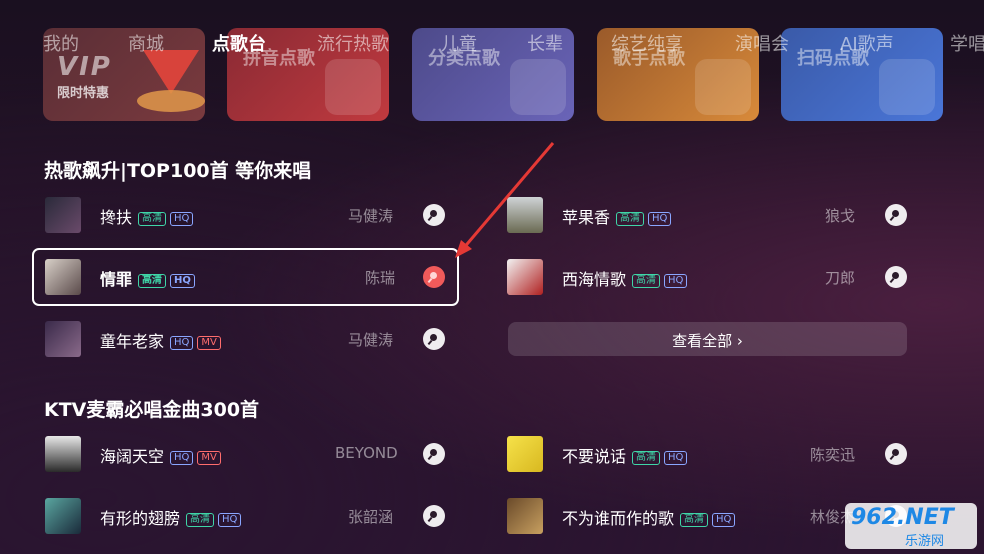 The image size is (984, 554). I want to click on annotation-arrow-icon, so click(505, 200).